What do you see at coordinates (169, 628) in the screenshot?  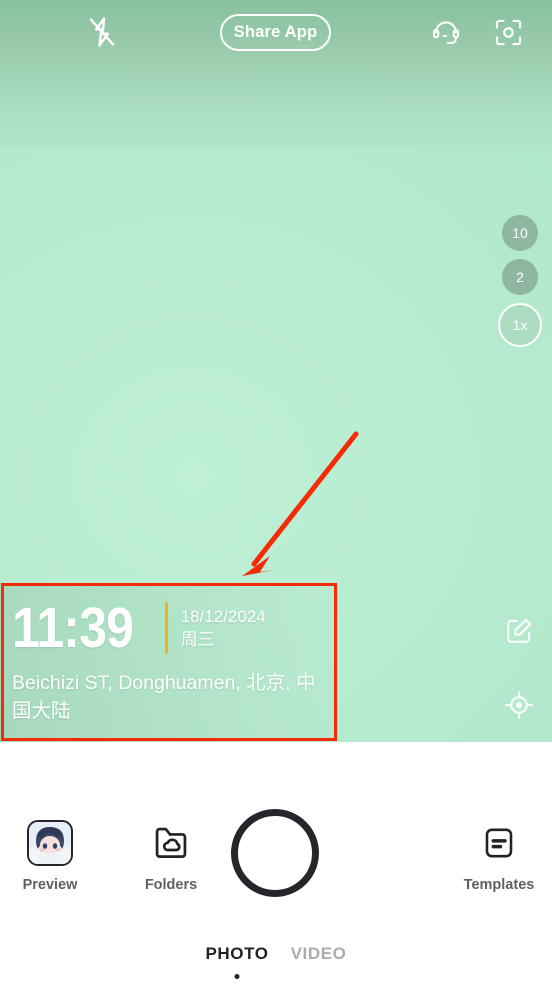 I see `watermark-time-row: 11:39 18/12/2024 周三` at bounding box center [169, 628].